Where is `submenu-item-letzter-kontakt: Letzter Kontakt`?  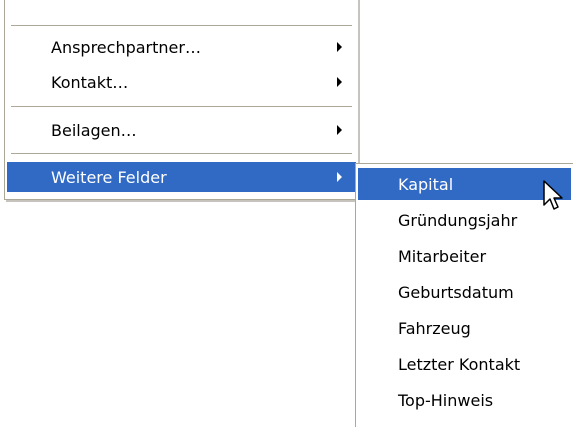 submenu-item-letzter-kontakt: Letzter Kontakt is located at coordinates (464, 364).